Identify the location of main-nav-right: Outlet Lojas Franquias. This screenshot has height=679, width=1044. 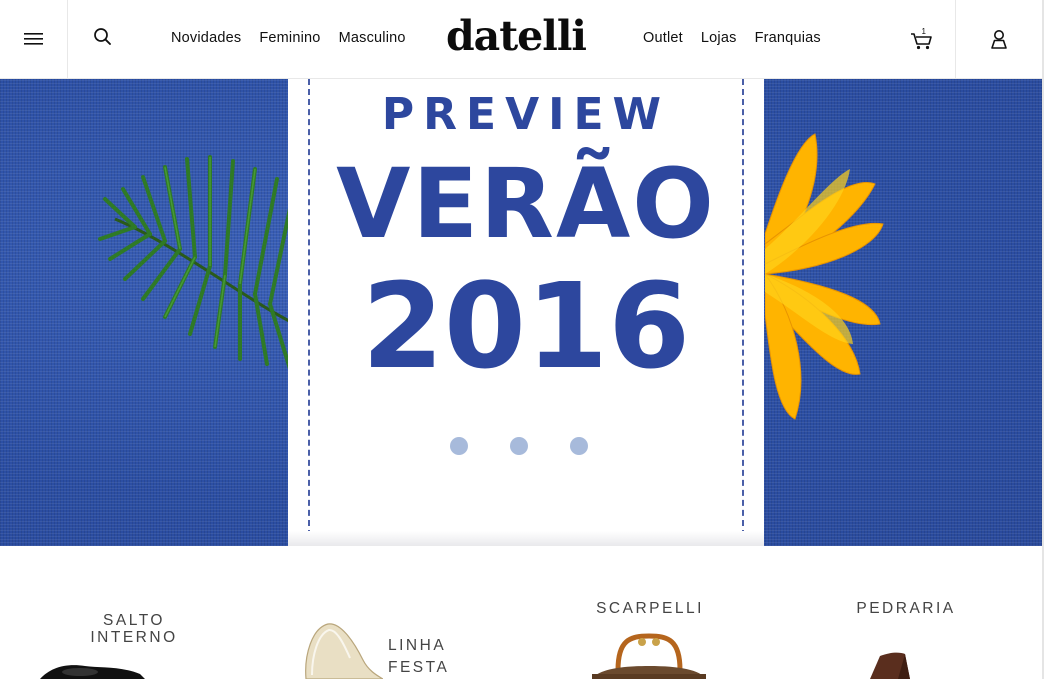
(732, 38).